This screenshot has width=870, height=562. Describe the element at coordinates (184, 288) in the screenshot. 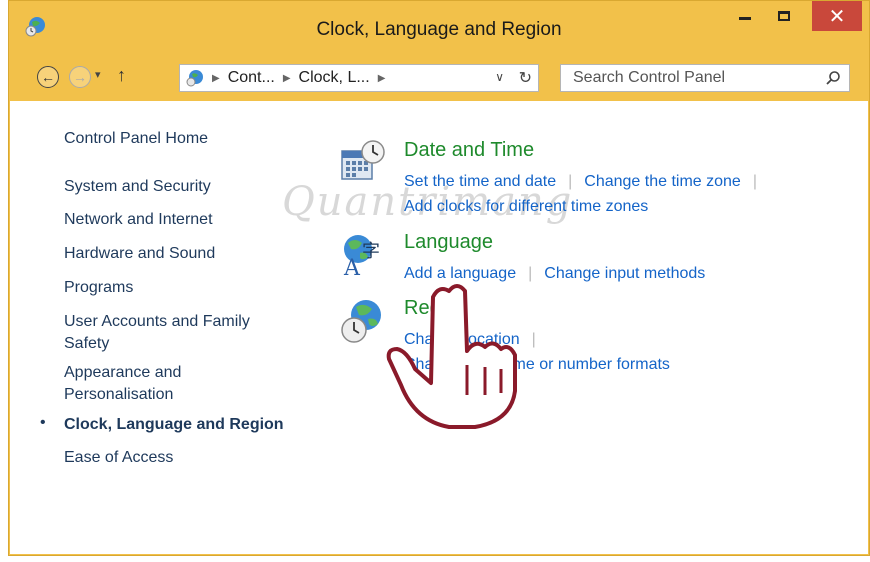

I see `sidebar-item-programs: Programs` at that location.